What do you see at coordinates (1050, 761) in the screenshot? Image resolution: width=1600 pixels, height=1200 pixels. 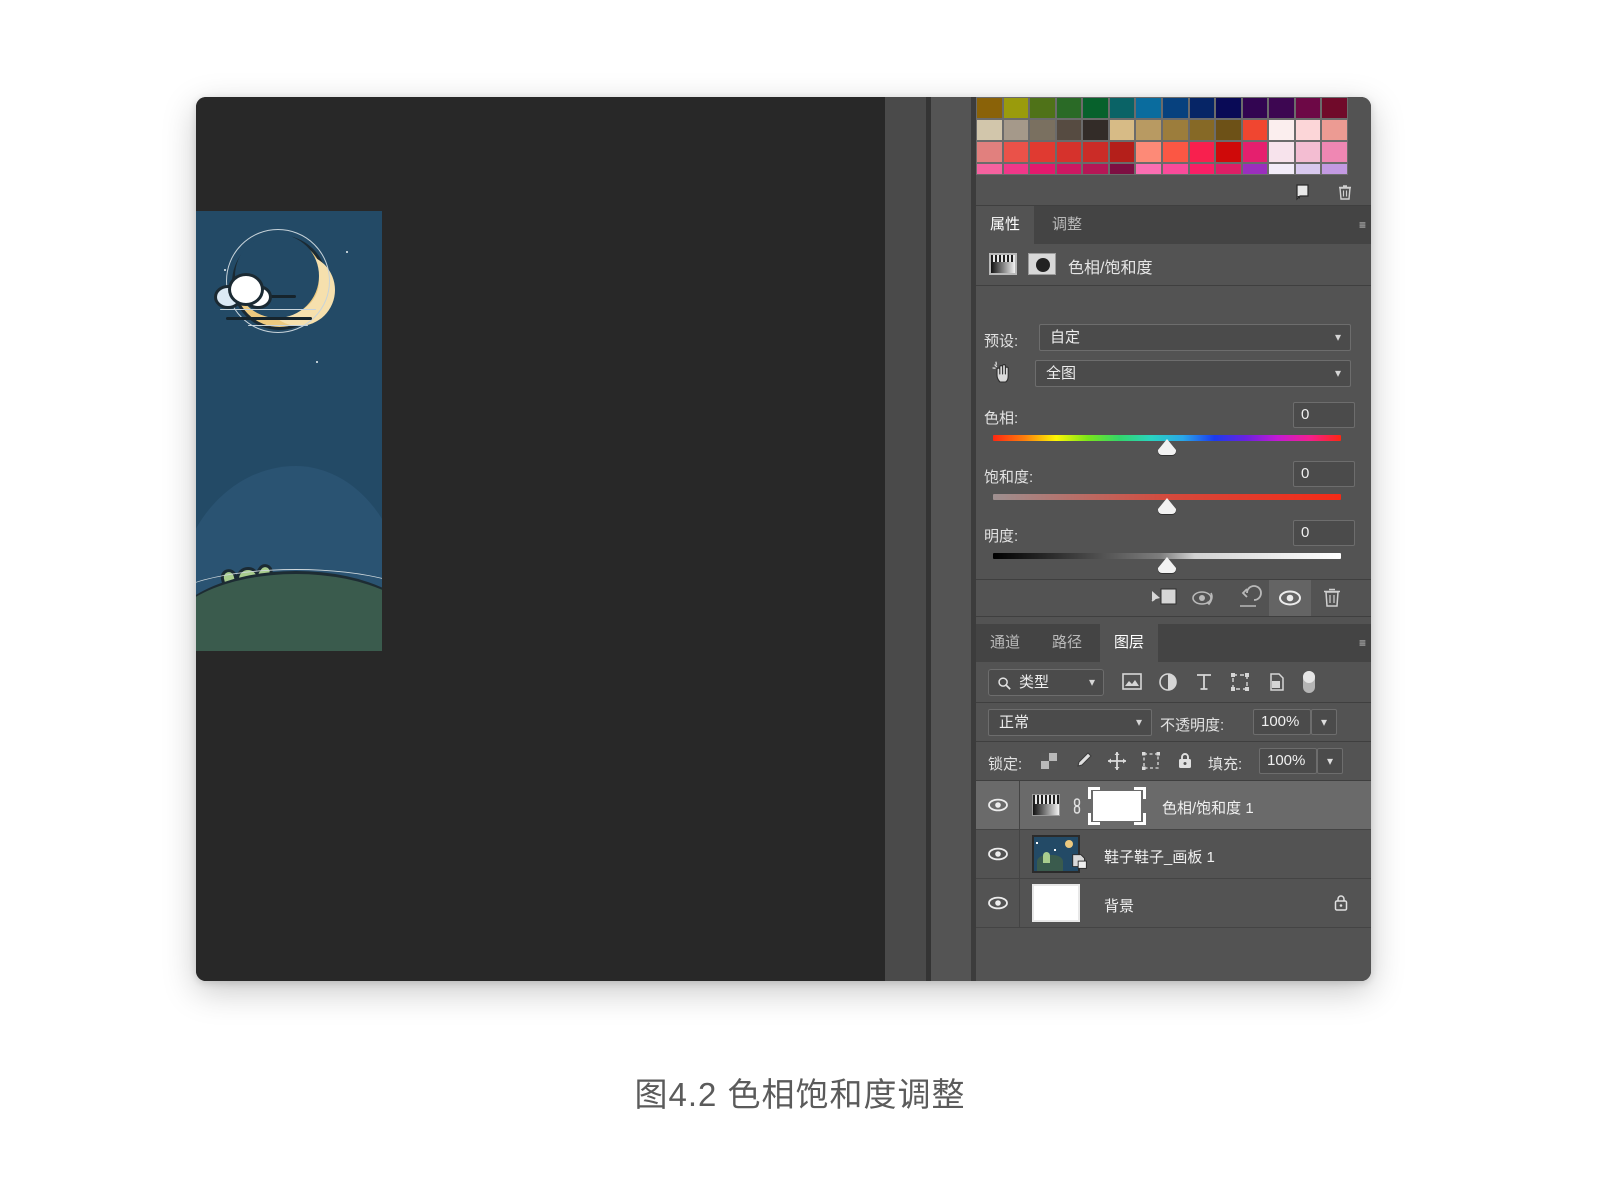 I see `lock-transparent-pixels-icon` at bounding box center [1050, 761].